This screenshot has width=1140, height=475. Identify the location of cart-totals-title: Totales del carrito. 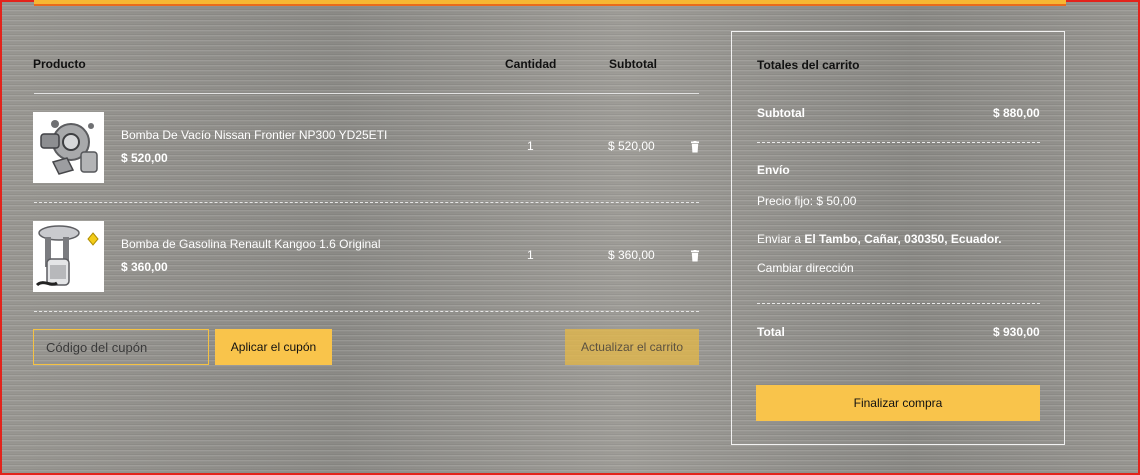
(808, 65).